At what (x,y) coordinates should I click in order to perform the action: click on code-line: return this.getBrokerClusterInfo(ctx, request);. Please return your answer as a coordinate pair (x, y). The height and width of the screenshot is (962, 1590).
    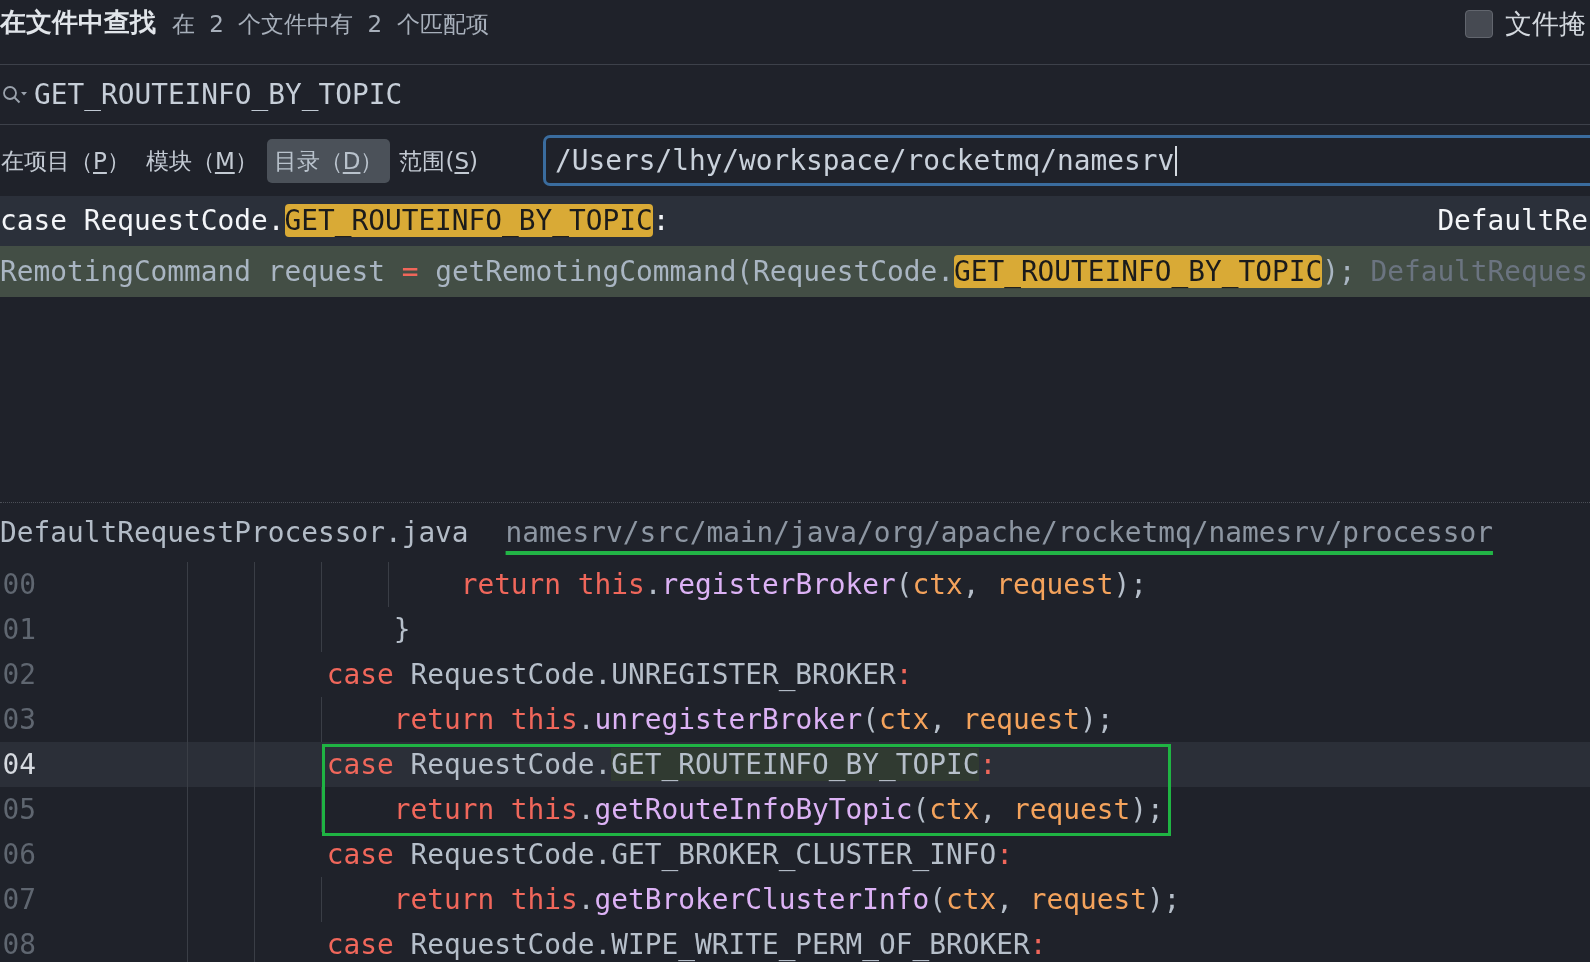
    Looking at the image, I should click on (787, 899).